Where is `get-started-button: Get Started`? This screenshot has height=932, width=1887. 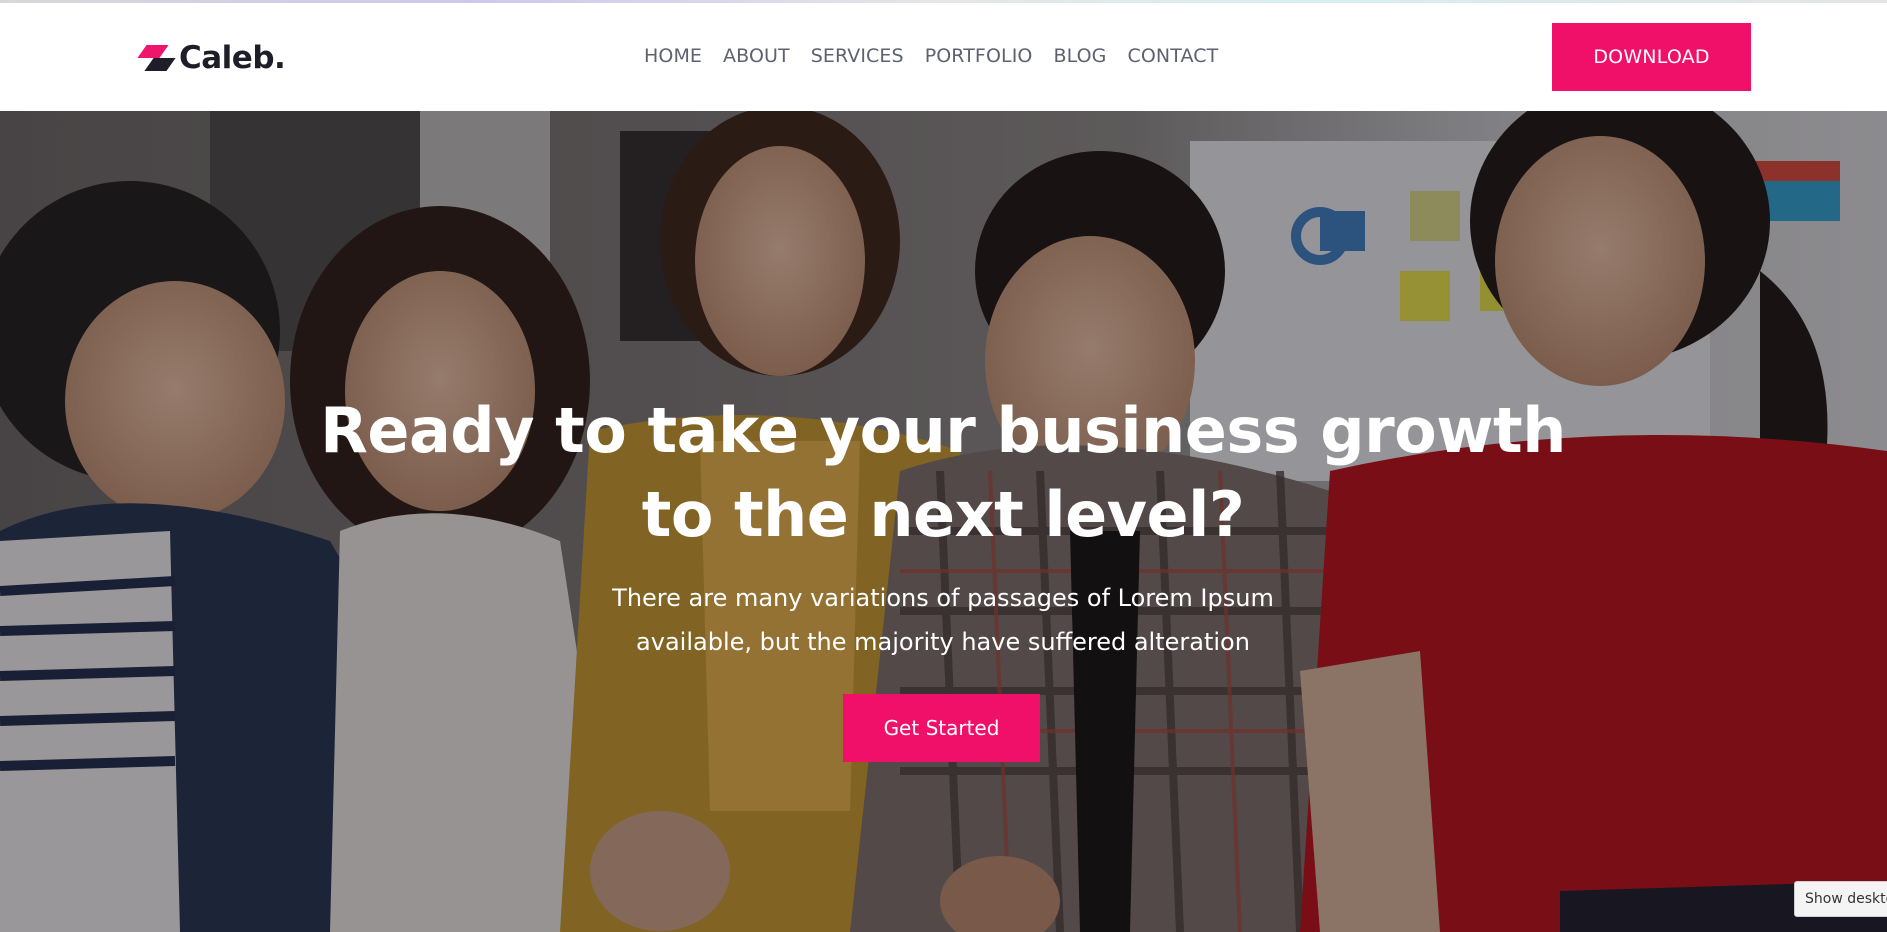
get-started-button: Get Started is located at coordinates (941, 728).